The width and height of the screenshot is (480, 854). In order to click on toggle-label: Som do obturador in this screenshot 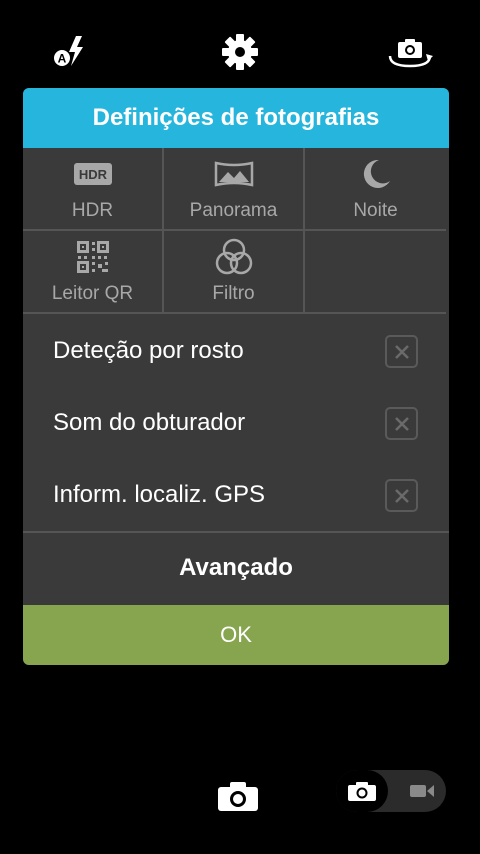, I will do `click(149, 422)`.